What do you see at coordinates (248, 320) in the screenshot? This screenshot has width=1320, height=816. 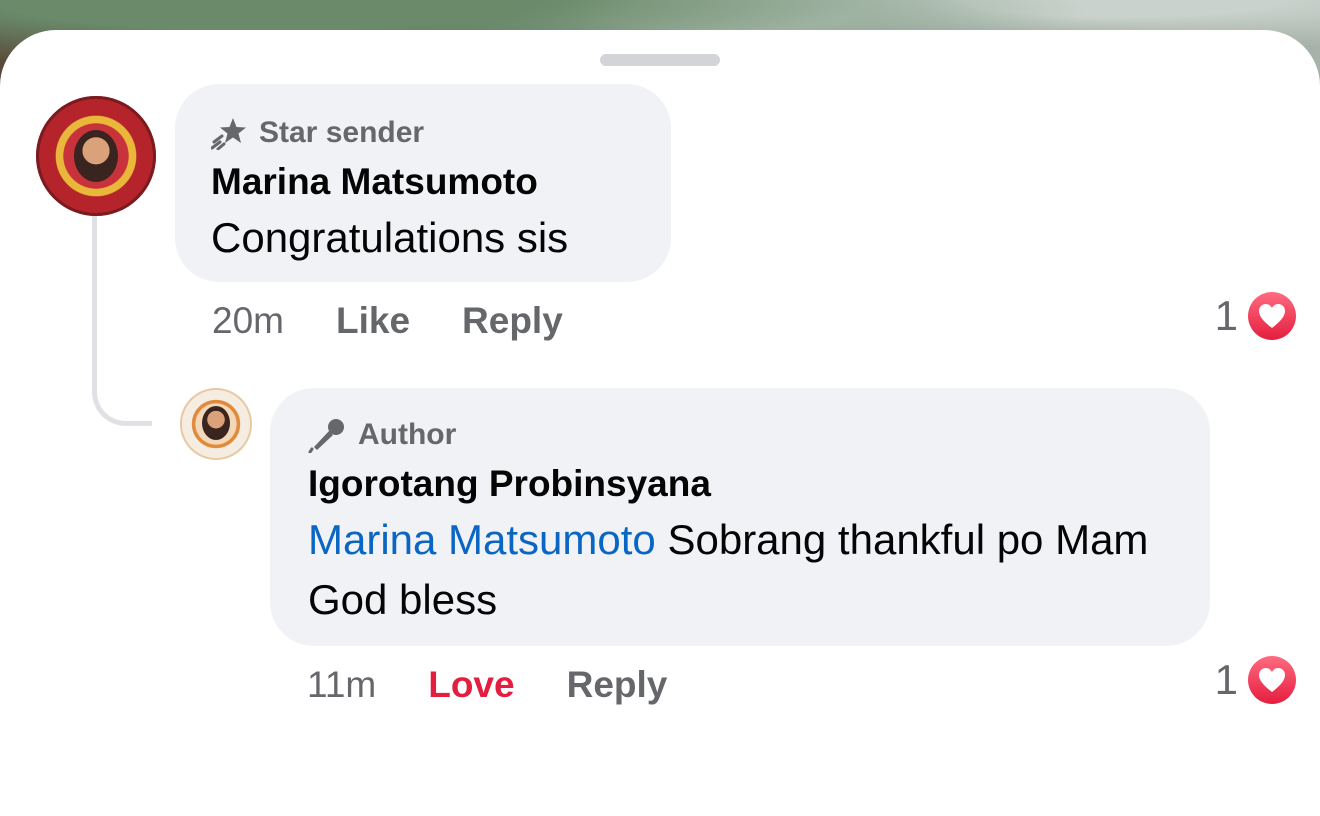 I see `comment-time: 20m` at bounding box center [248, 320].